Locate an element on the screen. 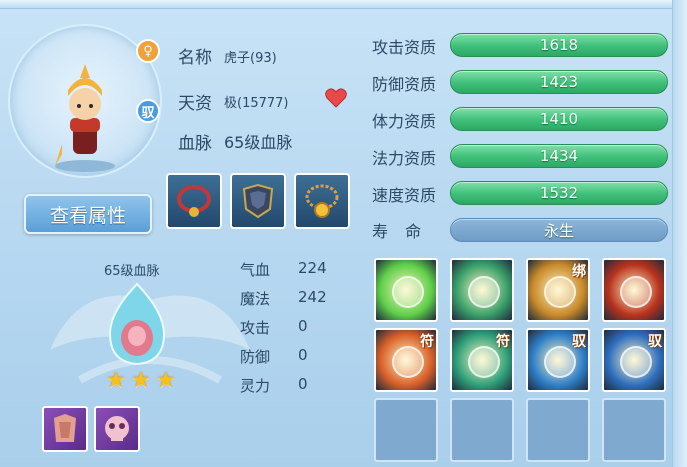  aptitude-bar: 1532 is located at coordinates (559, 193).